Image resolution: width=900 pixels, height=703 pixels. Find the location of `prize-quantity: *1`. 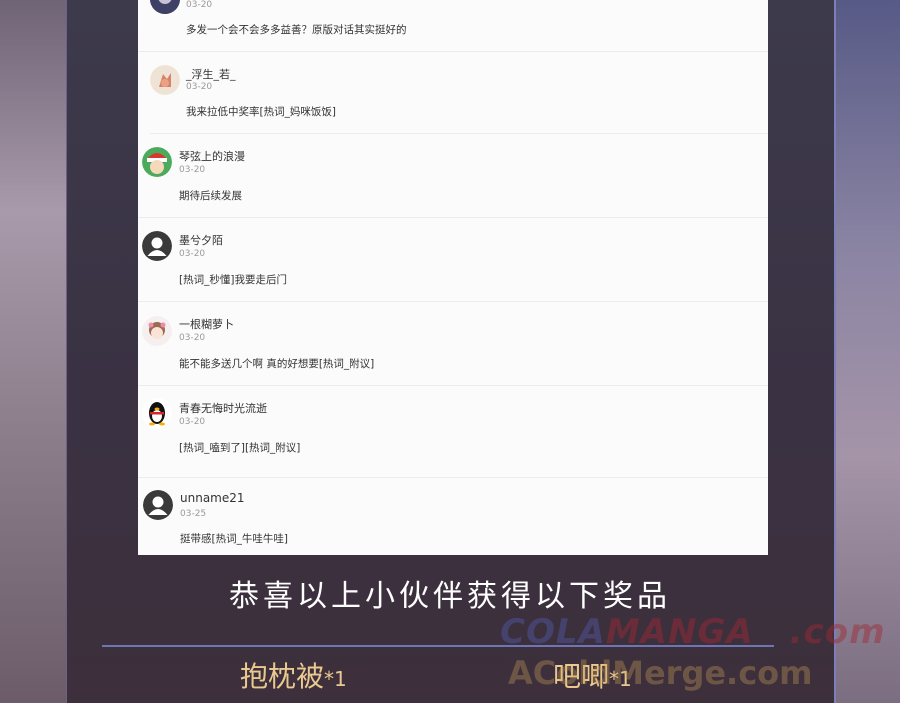

prize-quantity: *1 is located at coordinates (335, 679).